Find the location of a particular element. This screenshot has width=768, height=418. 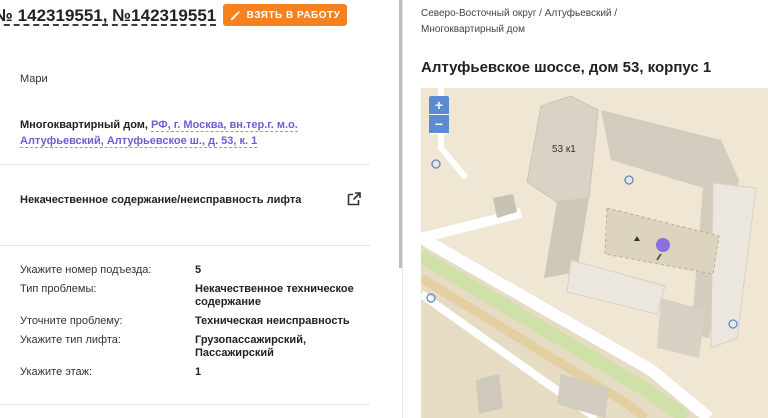

field-label: Укажите этаж: is located at coordinates (56, 372).